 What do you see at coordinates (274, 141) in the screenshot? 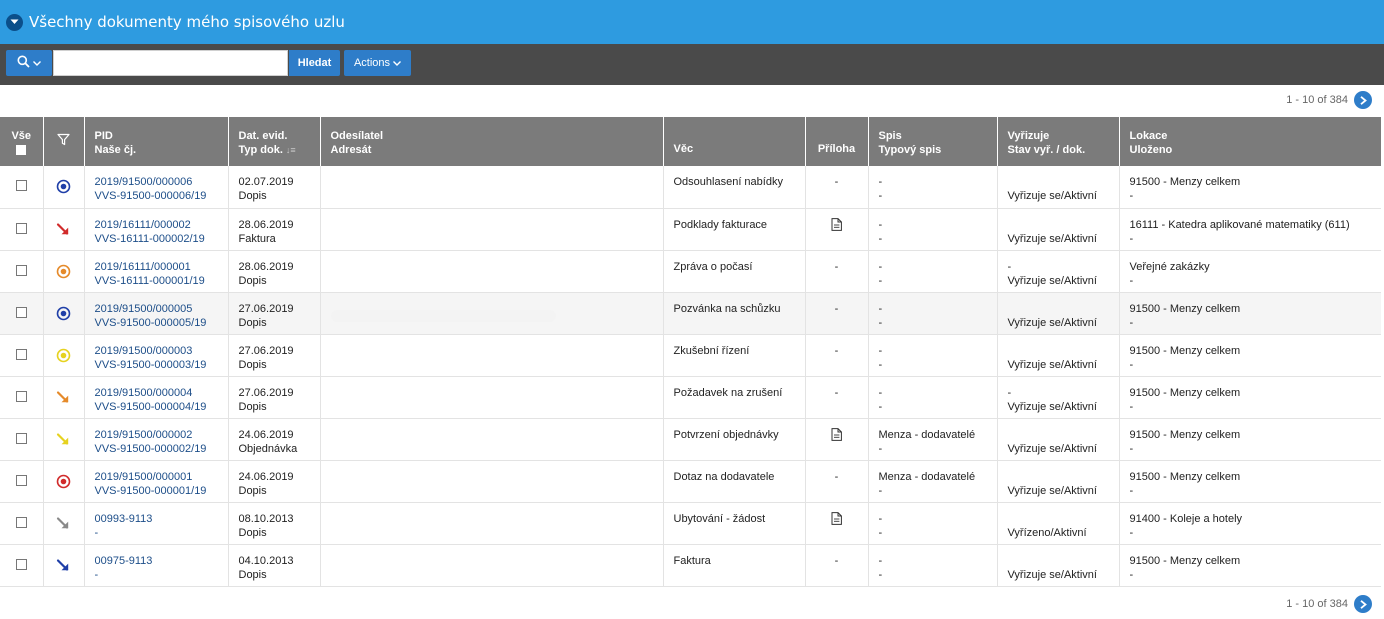
I see `column-date: Dat. evid. Typ dok. ↓≡` at bounding box center [274, 141].